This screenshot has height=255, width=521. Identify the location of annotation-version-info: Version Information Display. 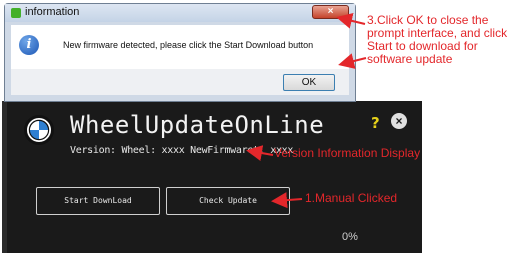
(347, 153).